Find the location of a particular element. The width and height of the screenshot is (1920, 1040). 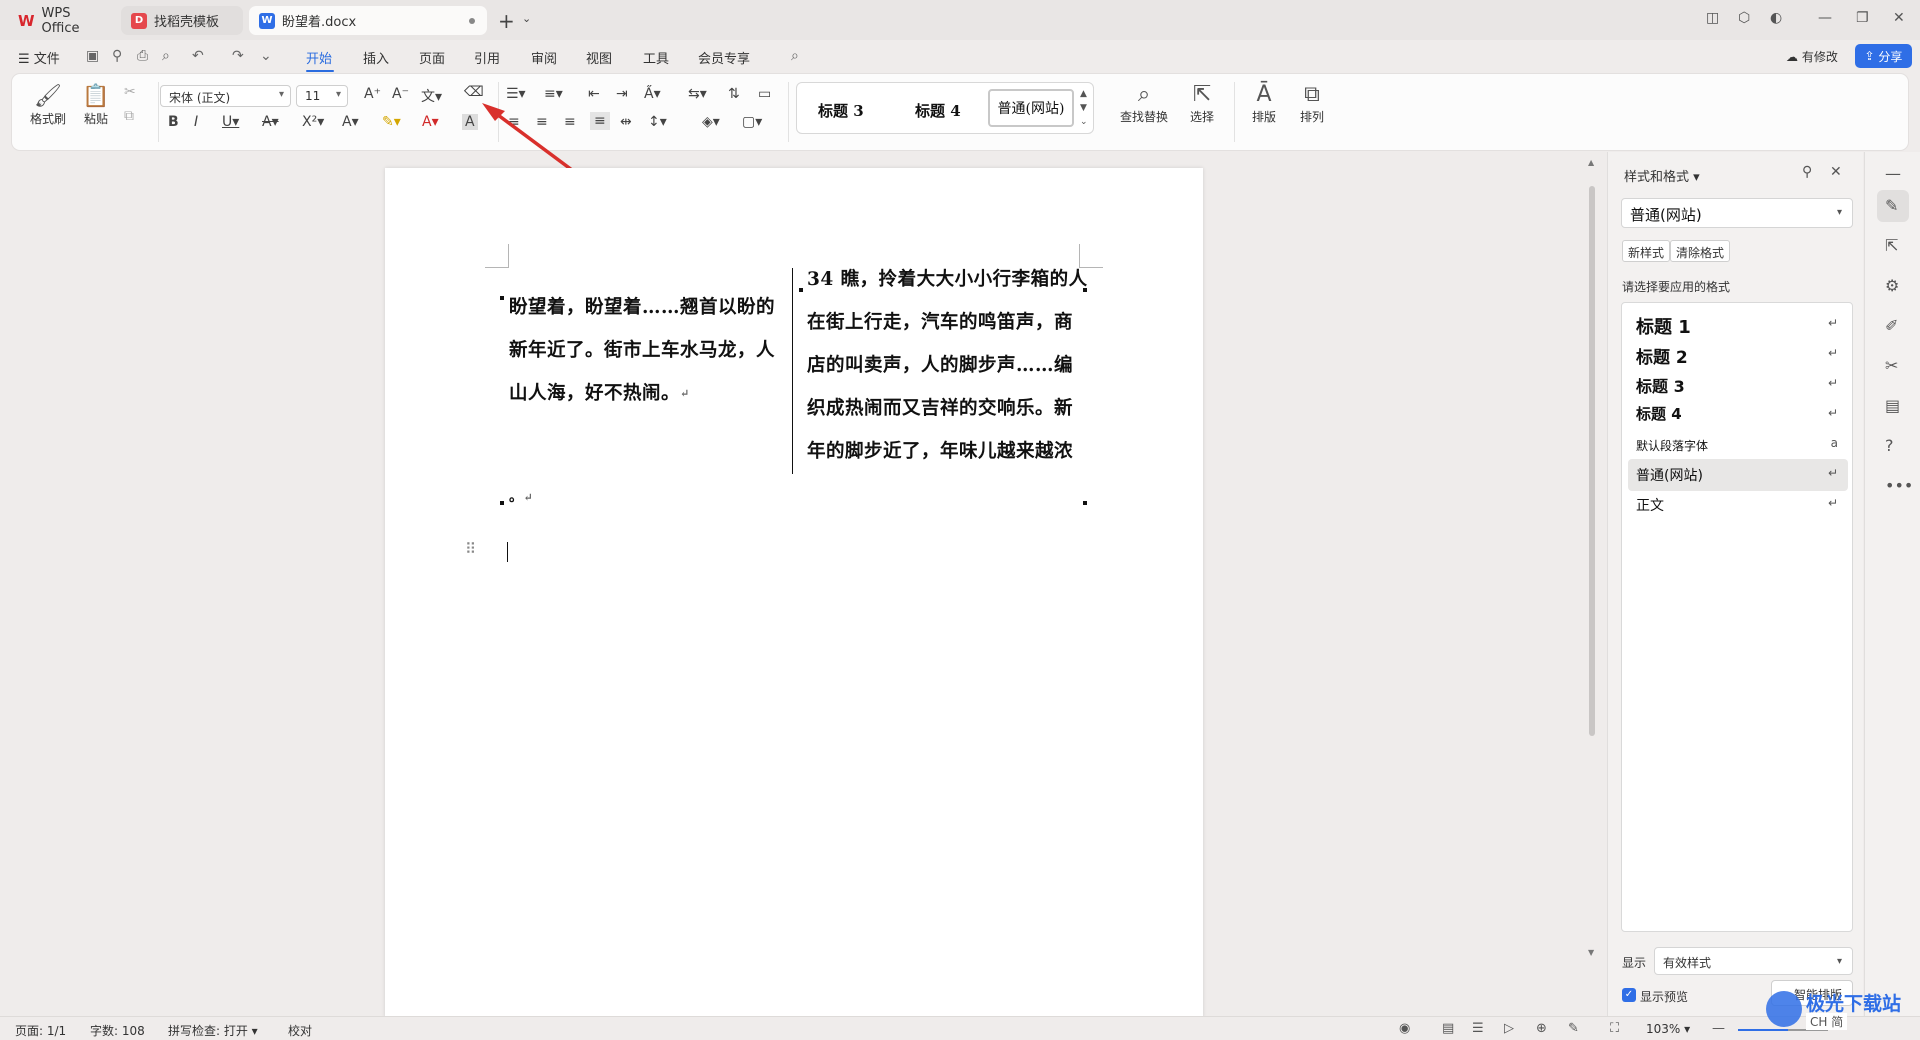

spell-check-status: 拼写检查: 打开 ▾ is located at coordinates (213, 1030).